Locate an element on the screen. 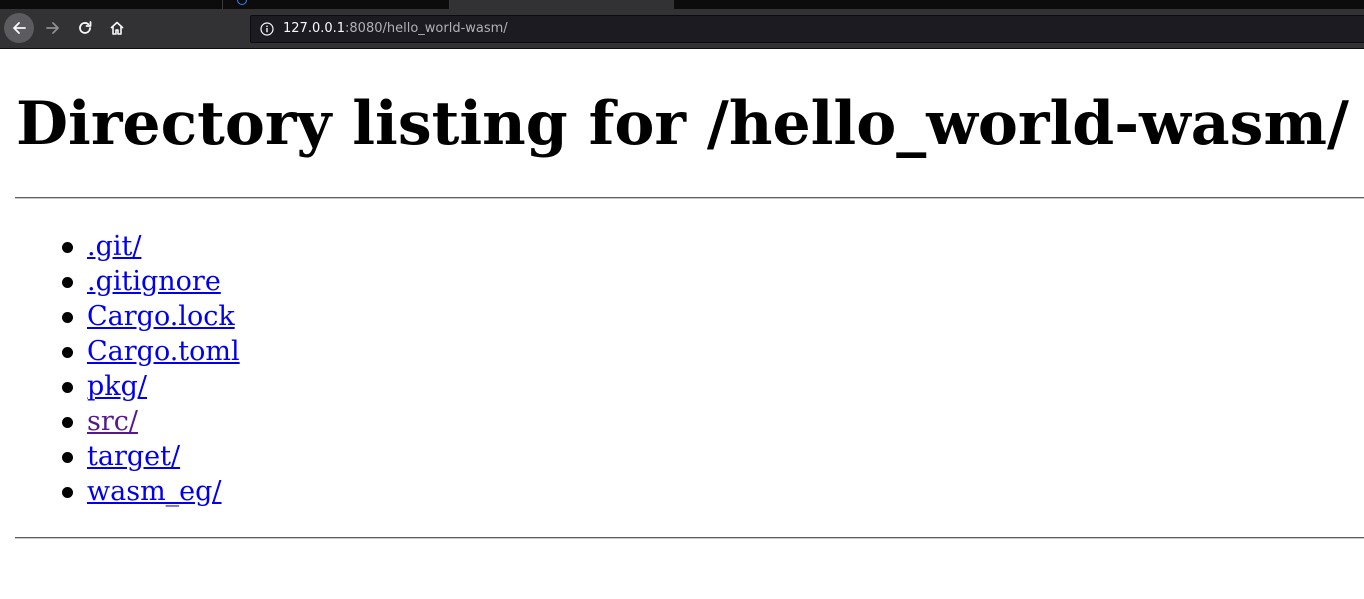  entry-link: .gitignore is located at coordinates (154, 281).